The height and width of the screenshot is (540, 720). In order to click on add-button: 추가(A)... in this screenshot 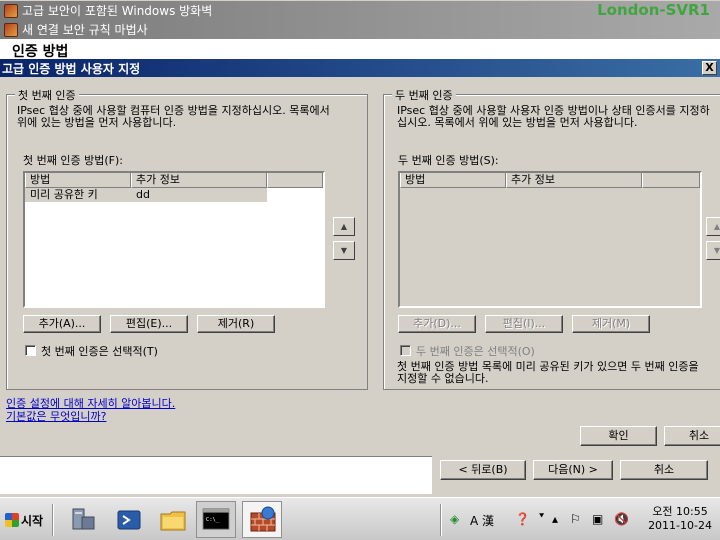, I will do `click(62, 324)`.